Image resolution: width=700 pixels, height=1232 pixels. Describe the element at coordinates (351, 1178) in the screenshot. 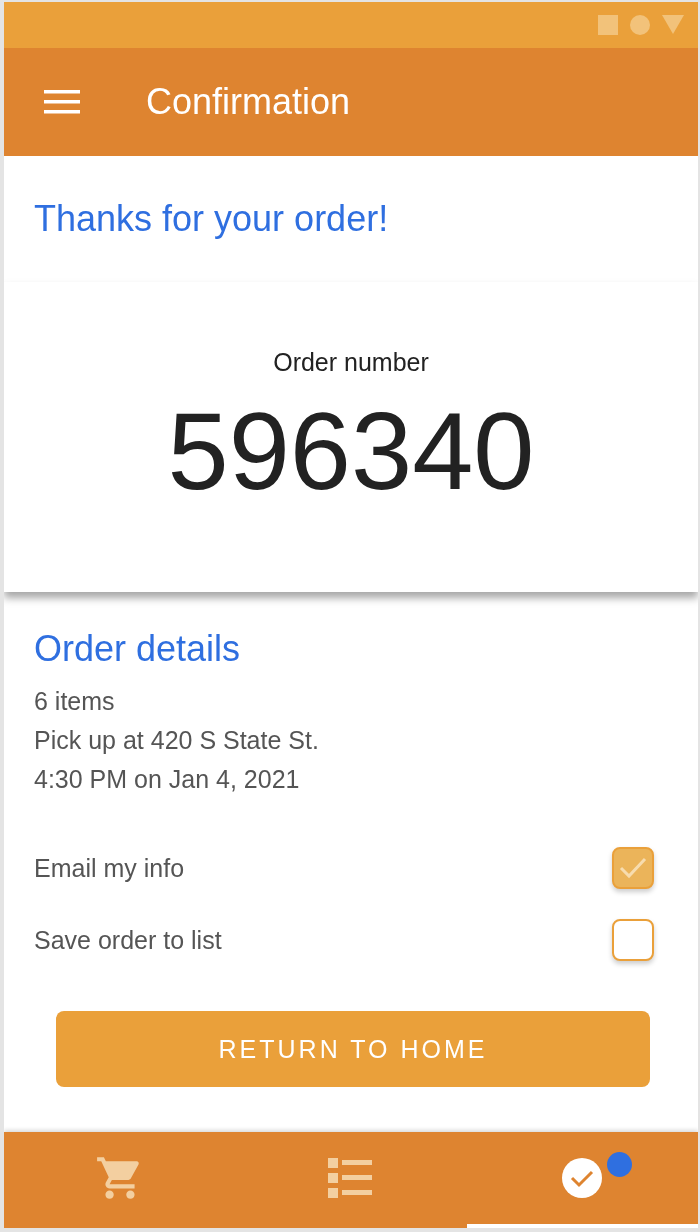

I see `list-icon` at that location.